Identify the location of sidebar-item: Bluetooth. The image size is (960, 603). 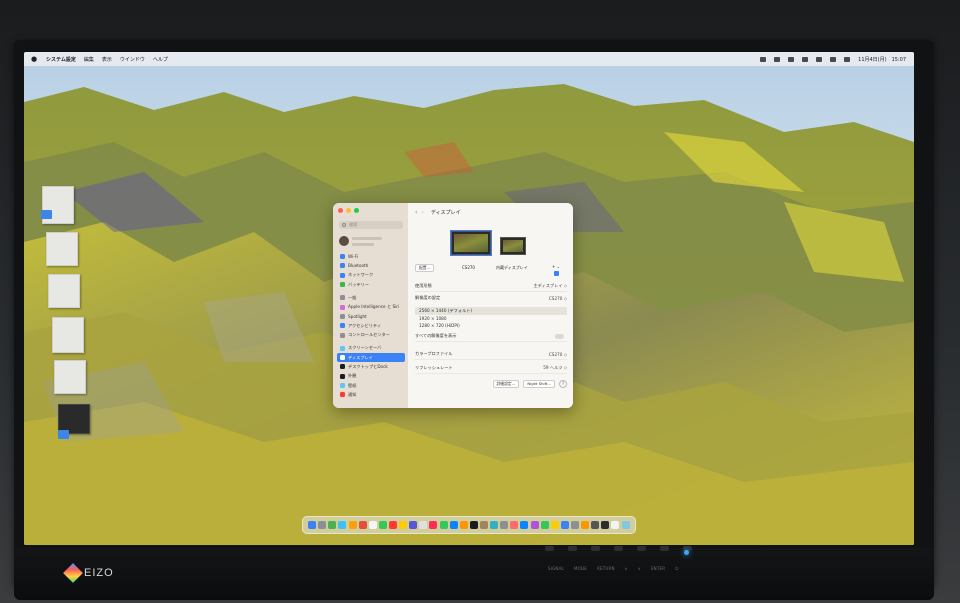
(371, 265).